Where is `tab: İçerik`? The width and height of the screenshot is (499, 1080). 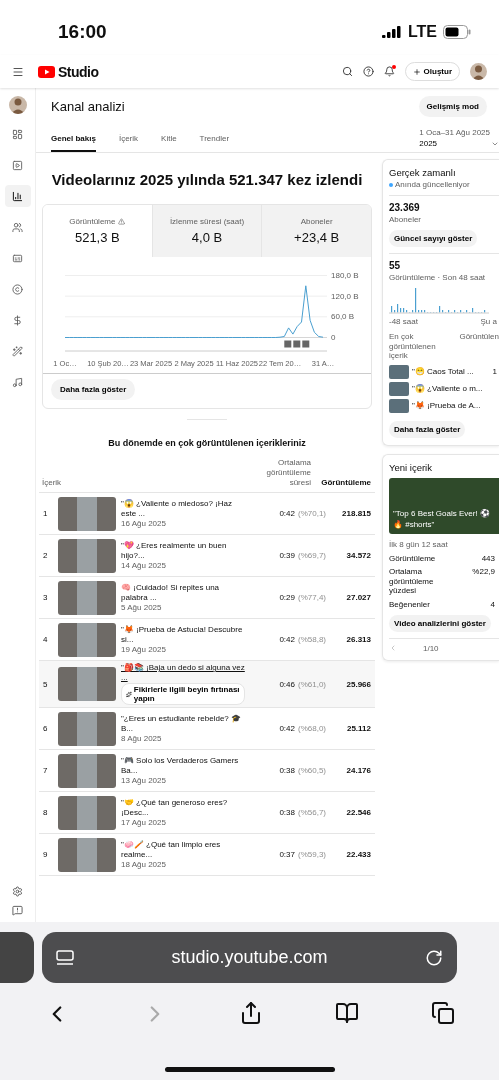 tab: İçerik is located at coordinates (128, 143).